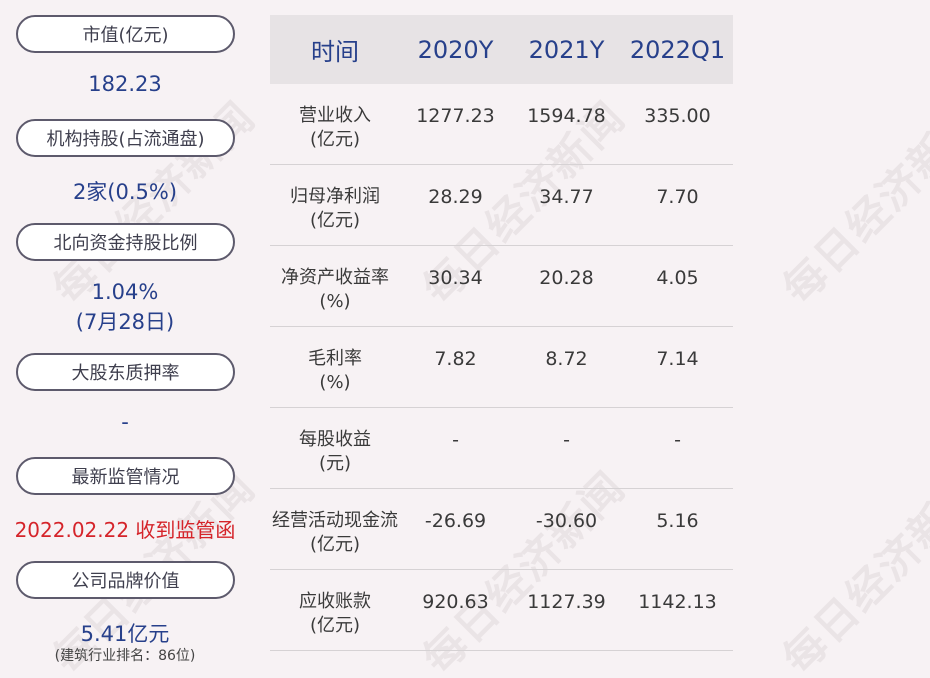 This screenshot has width=930, height=678. I want to click on pledge-label: 大股东质押率, so click(125, 372).